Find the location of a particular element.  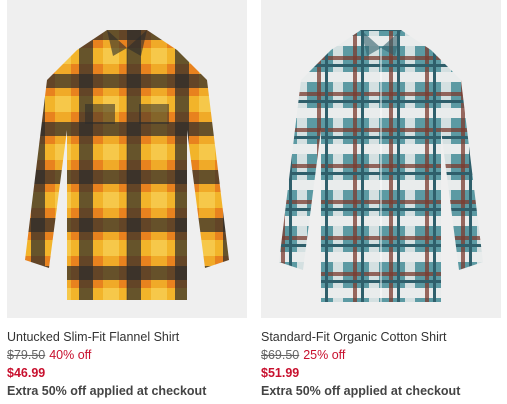

price-row: $69.50 25% off is located at coordinates (381, 355).